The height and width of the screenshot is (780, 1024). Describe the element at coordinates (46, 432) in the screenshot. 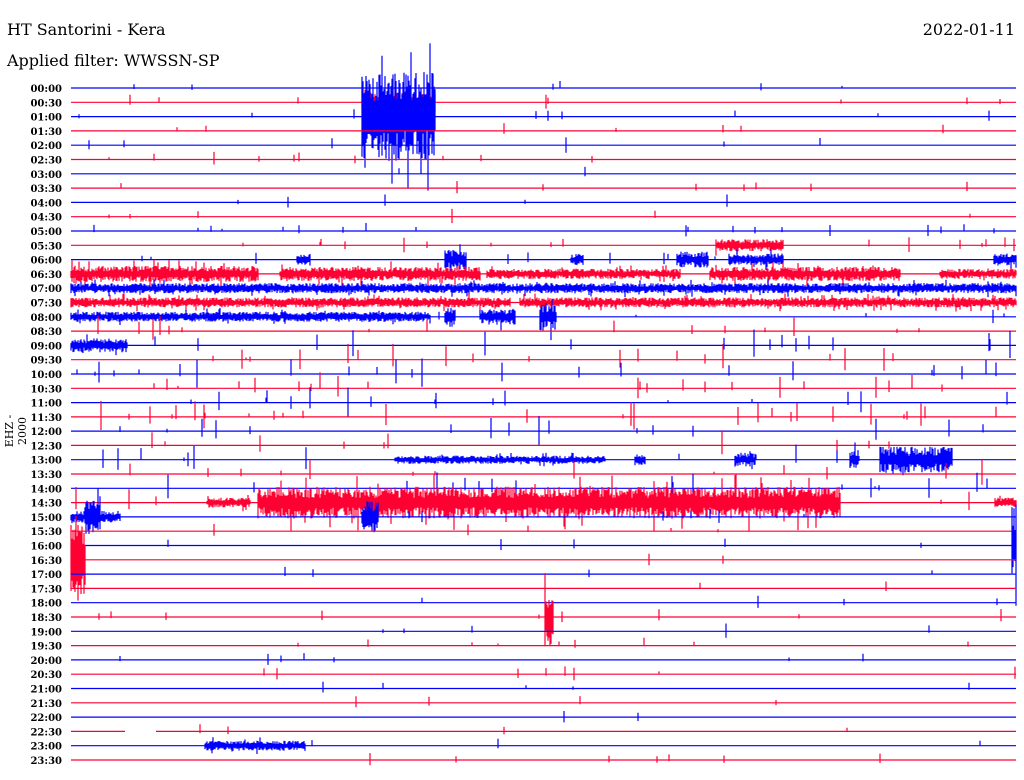

I see `row-time-label: 12:00` at that location.